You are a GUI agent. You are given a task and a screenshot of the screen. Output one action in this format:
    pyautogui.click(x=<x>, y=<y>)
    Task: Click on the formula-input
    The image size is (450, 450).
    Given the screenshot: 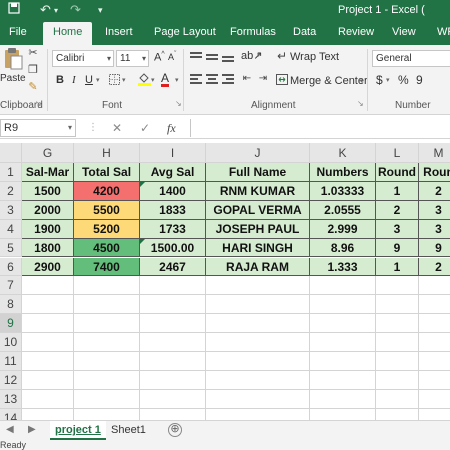 What is the action you would take?
    pyautogui.click(x=320, y=128)
    